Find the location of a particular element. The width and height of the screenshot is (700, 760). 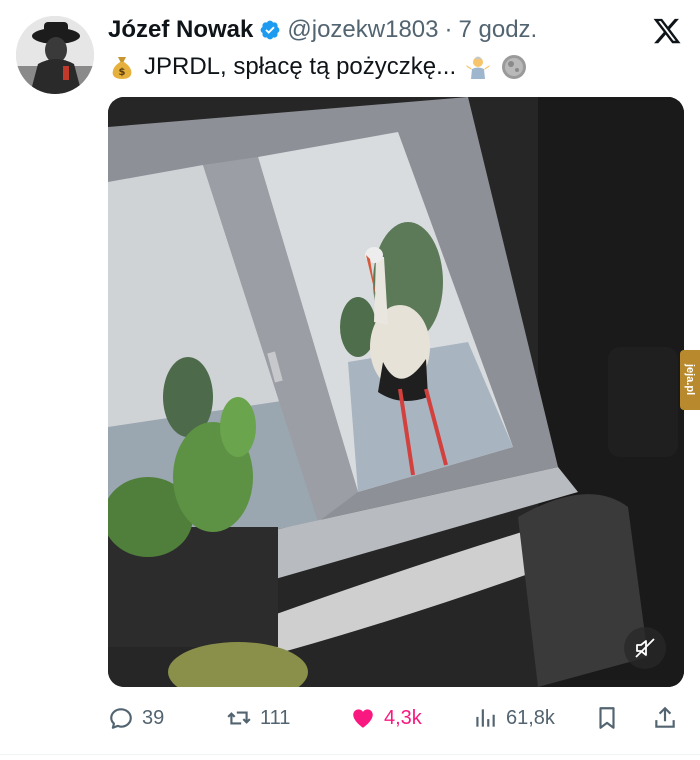

views-button: 61,8k is located at coordinates (513, 718).